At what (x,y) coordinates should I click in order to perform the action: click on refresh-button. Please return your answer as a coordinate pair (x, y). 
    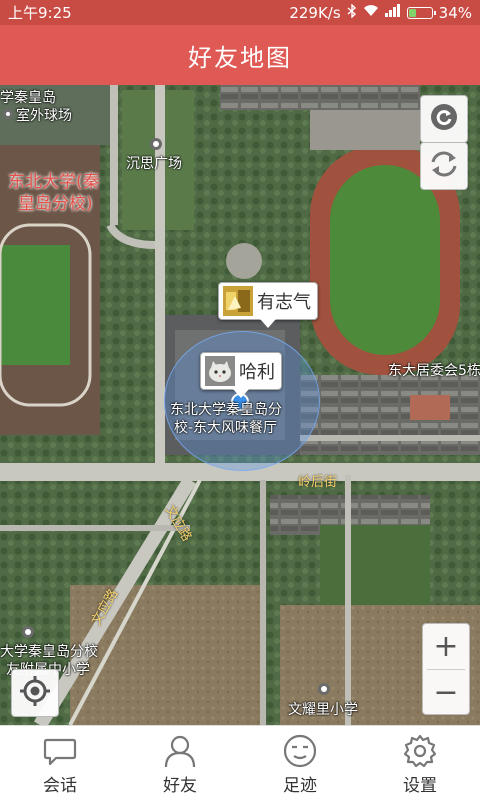
    Looking at the image, I should click on (444, 119).